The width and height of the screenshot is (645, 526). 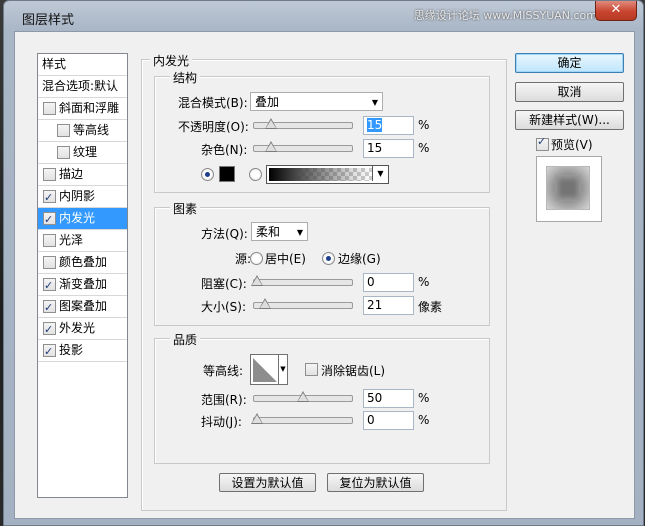 I want to click on preview-label: 预览(V), so click(x=572, y=144).